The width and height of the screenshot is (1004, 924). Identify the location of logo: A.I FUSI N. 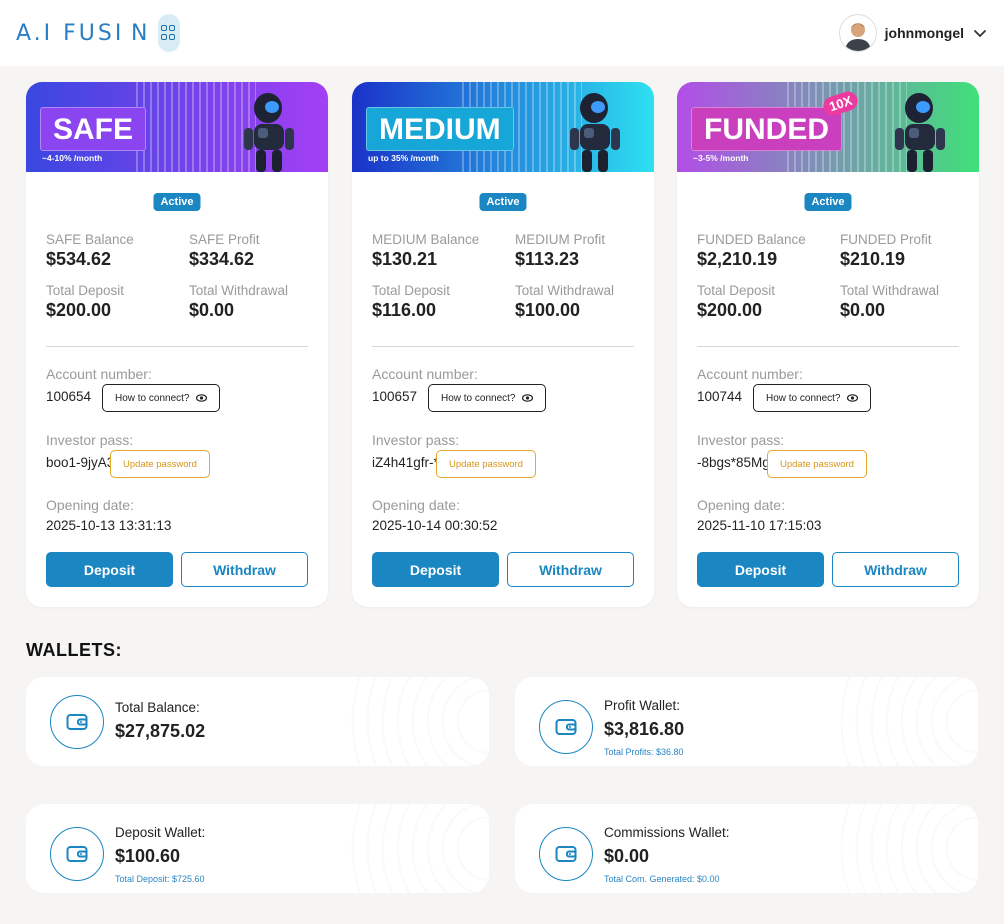
(98, 33).